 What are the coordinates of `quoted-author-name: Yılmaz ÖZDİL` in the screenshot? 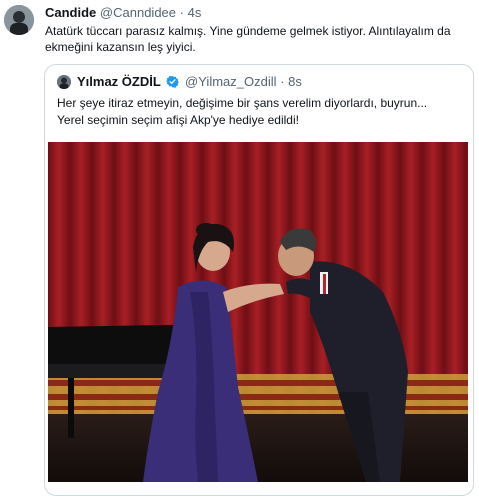 It's located at (119, 81).